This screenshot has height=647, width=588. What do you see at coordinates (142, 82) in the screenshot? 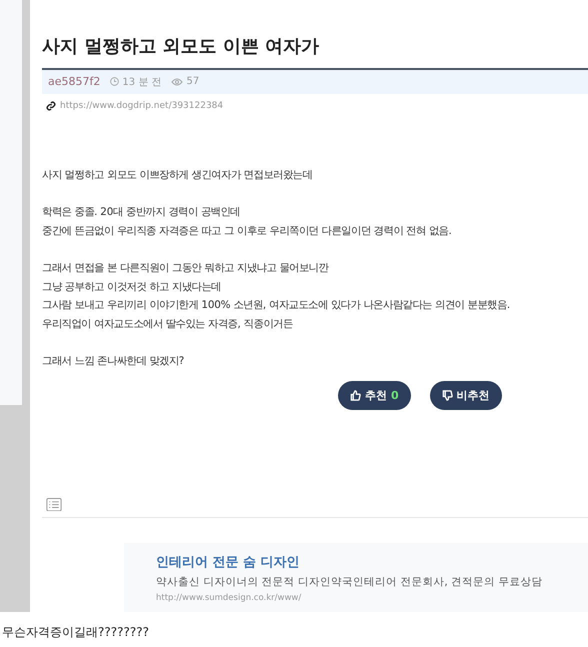
I see `post-time: 13 분 전` at bounding box center [142, 82].